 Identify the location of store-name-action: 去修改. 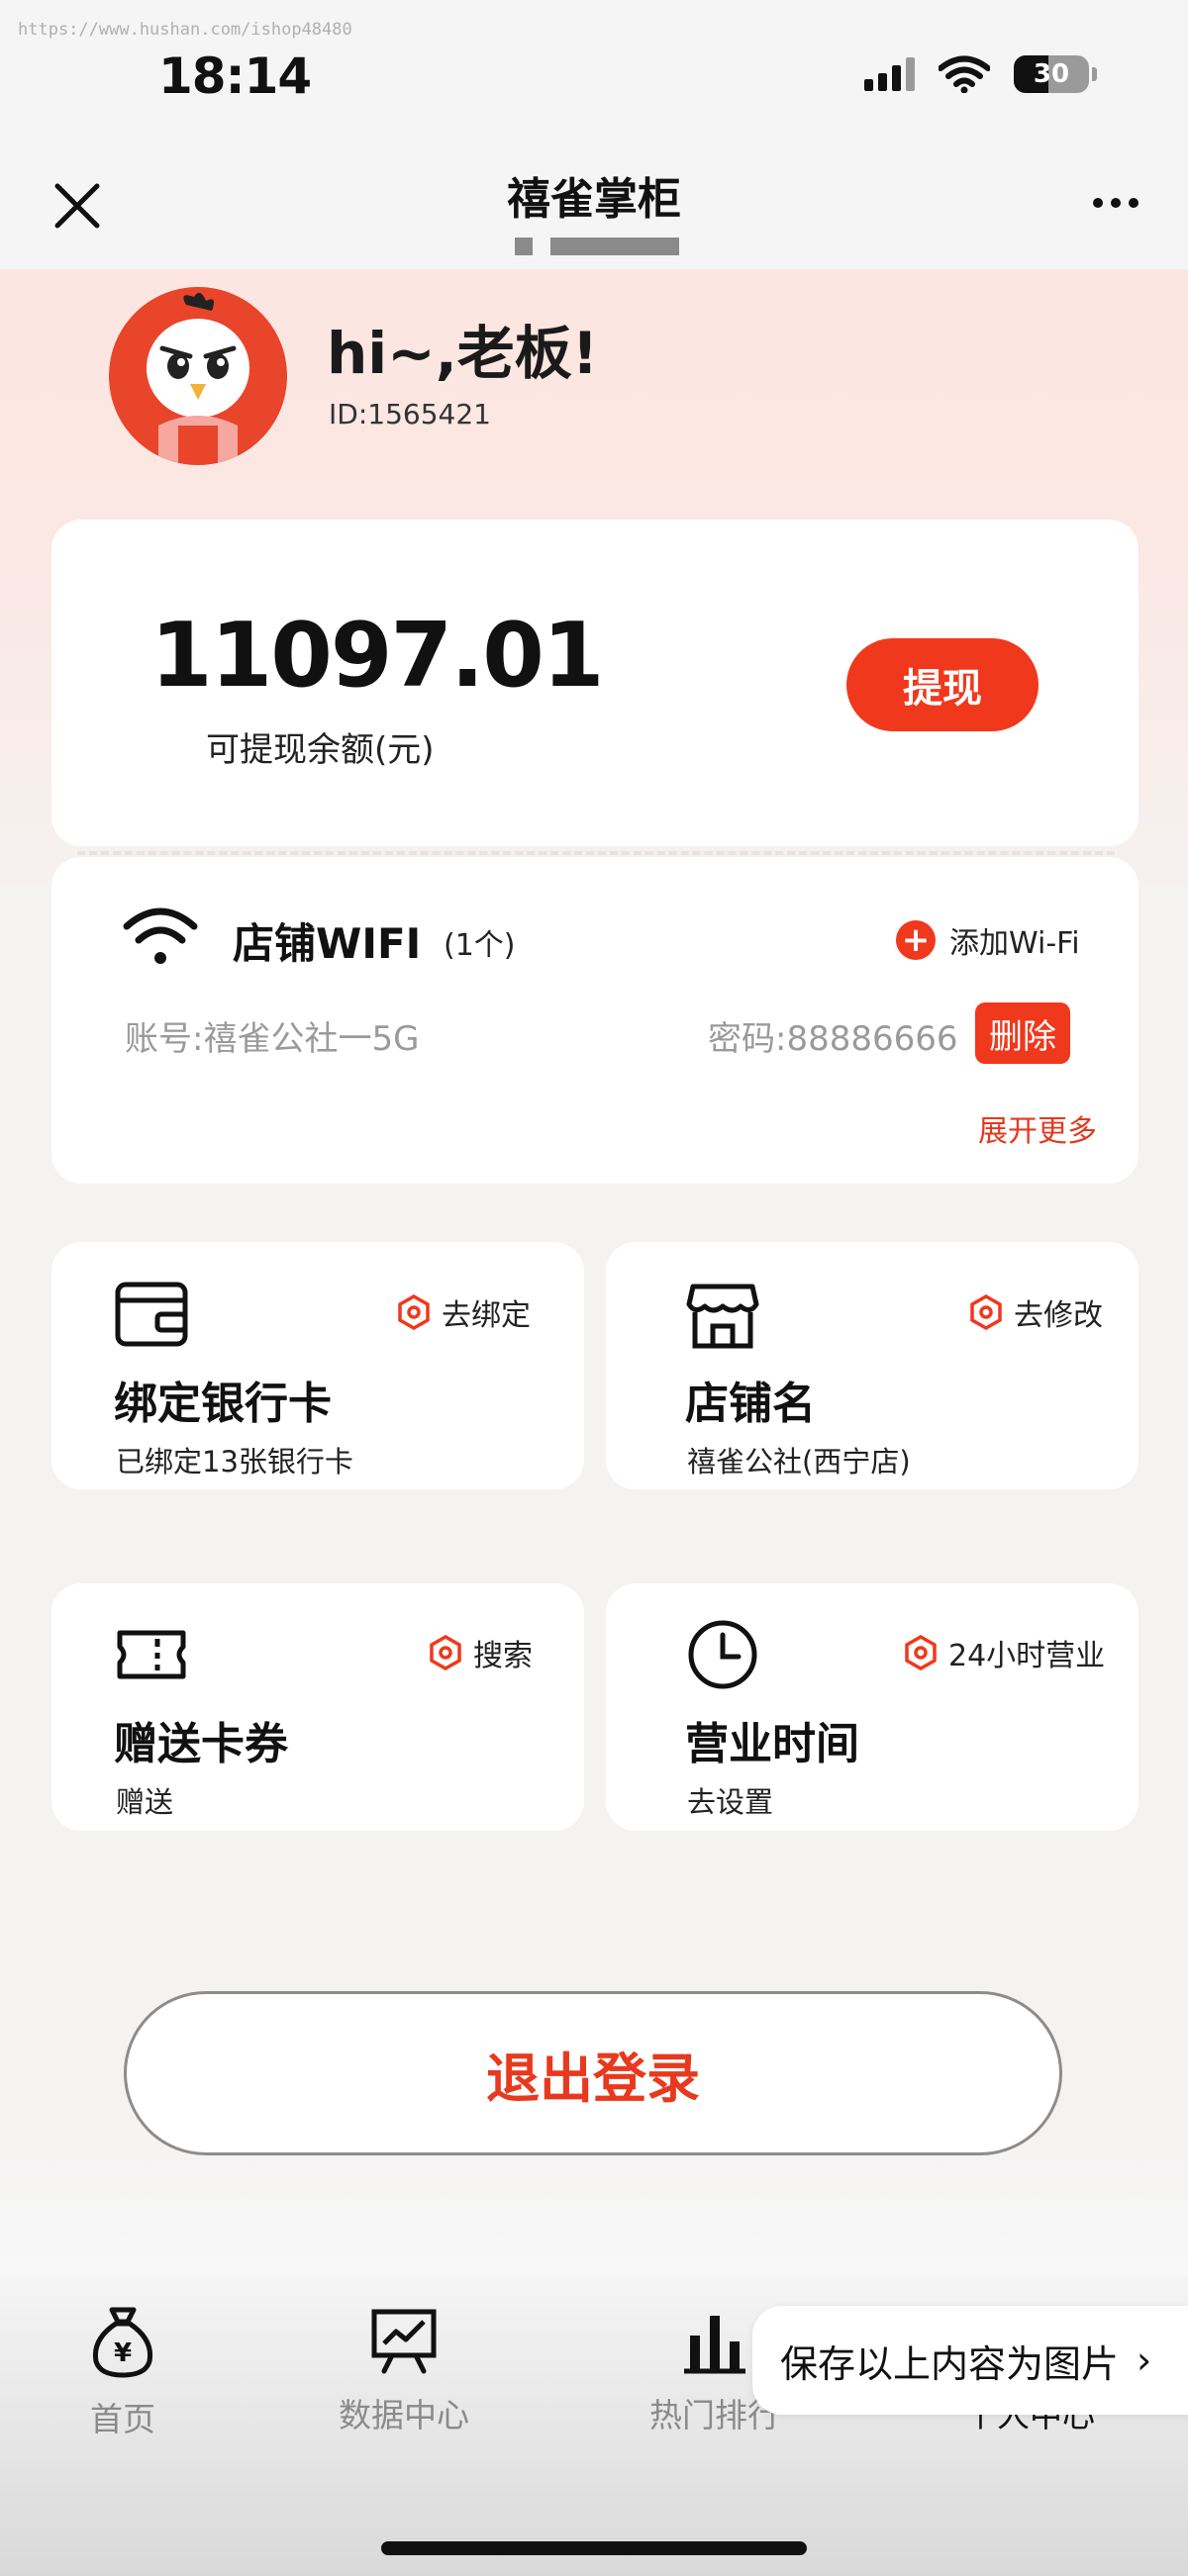
(1035, 1312).